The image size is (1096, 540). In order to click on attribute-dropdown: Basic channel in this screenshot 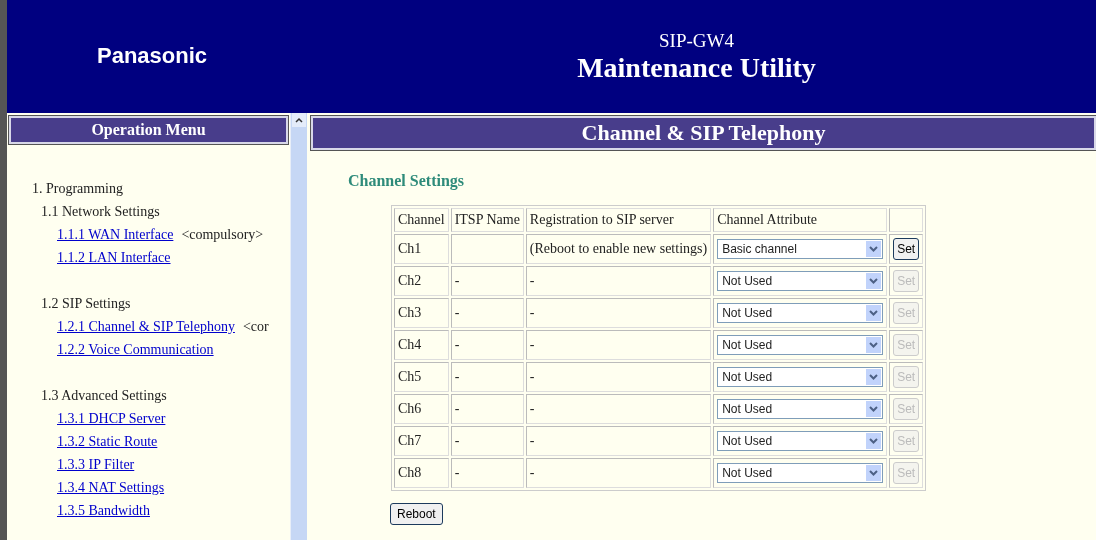, I will do `click(800, 249)`.